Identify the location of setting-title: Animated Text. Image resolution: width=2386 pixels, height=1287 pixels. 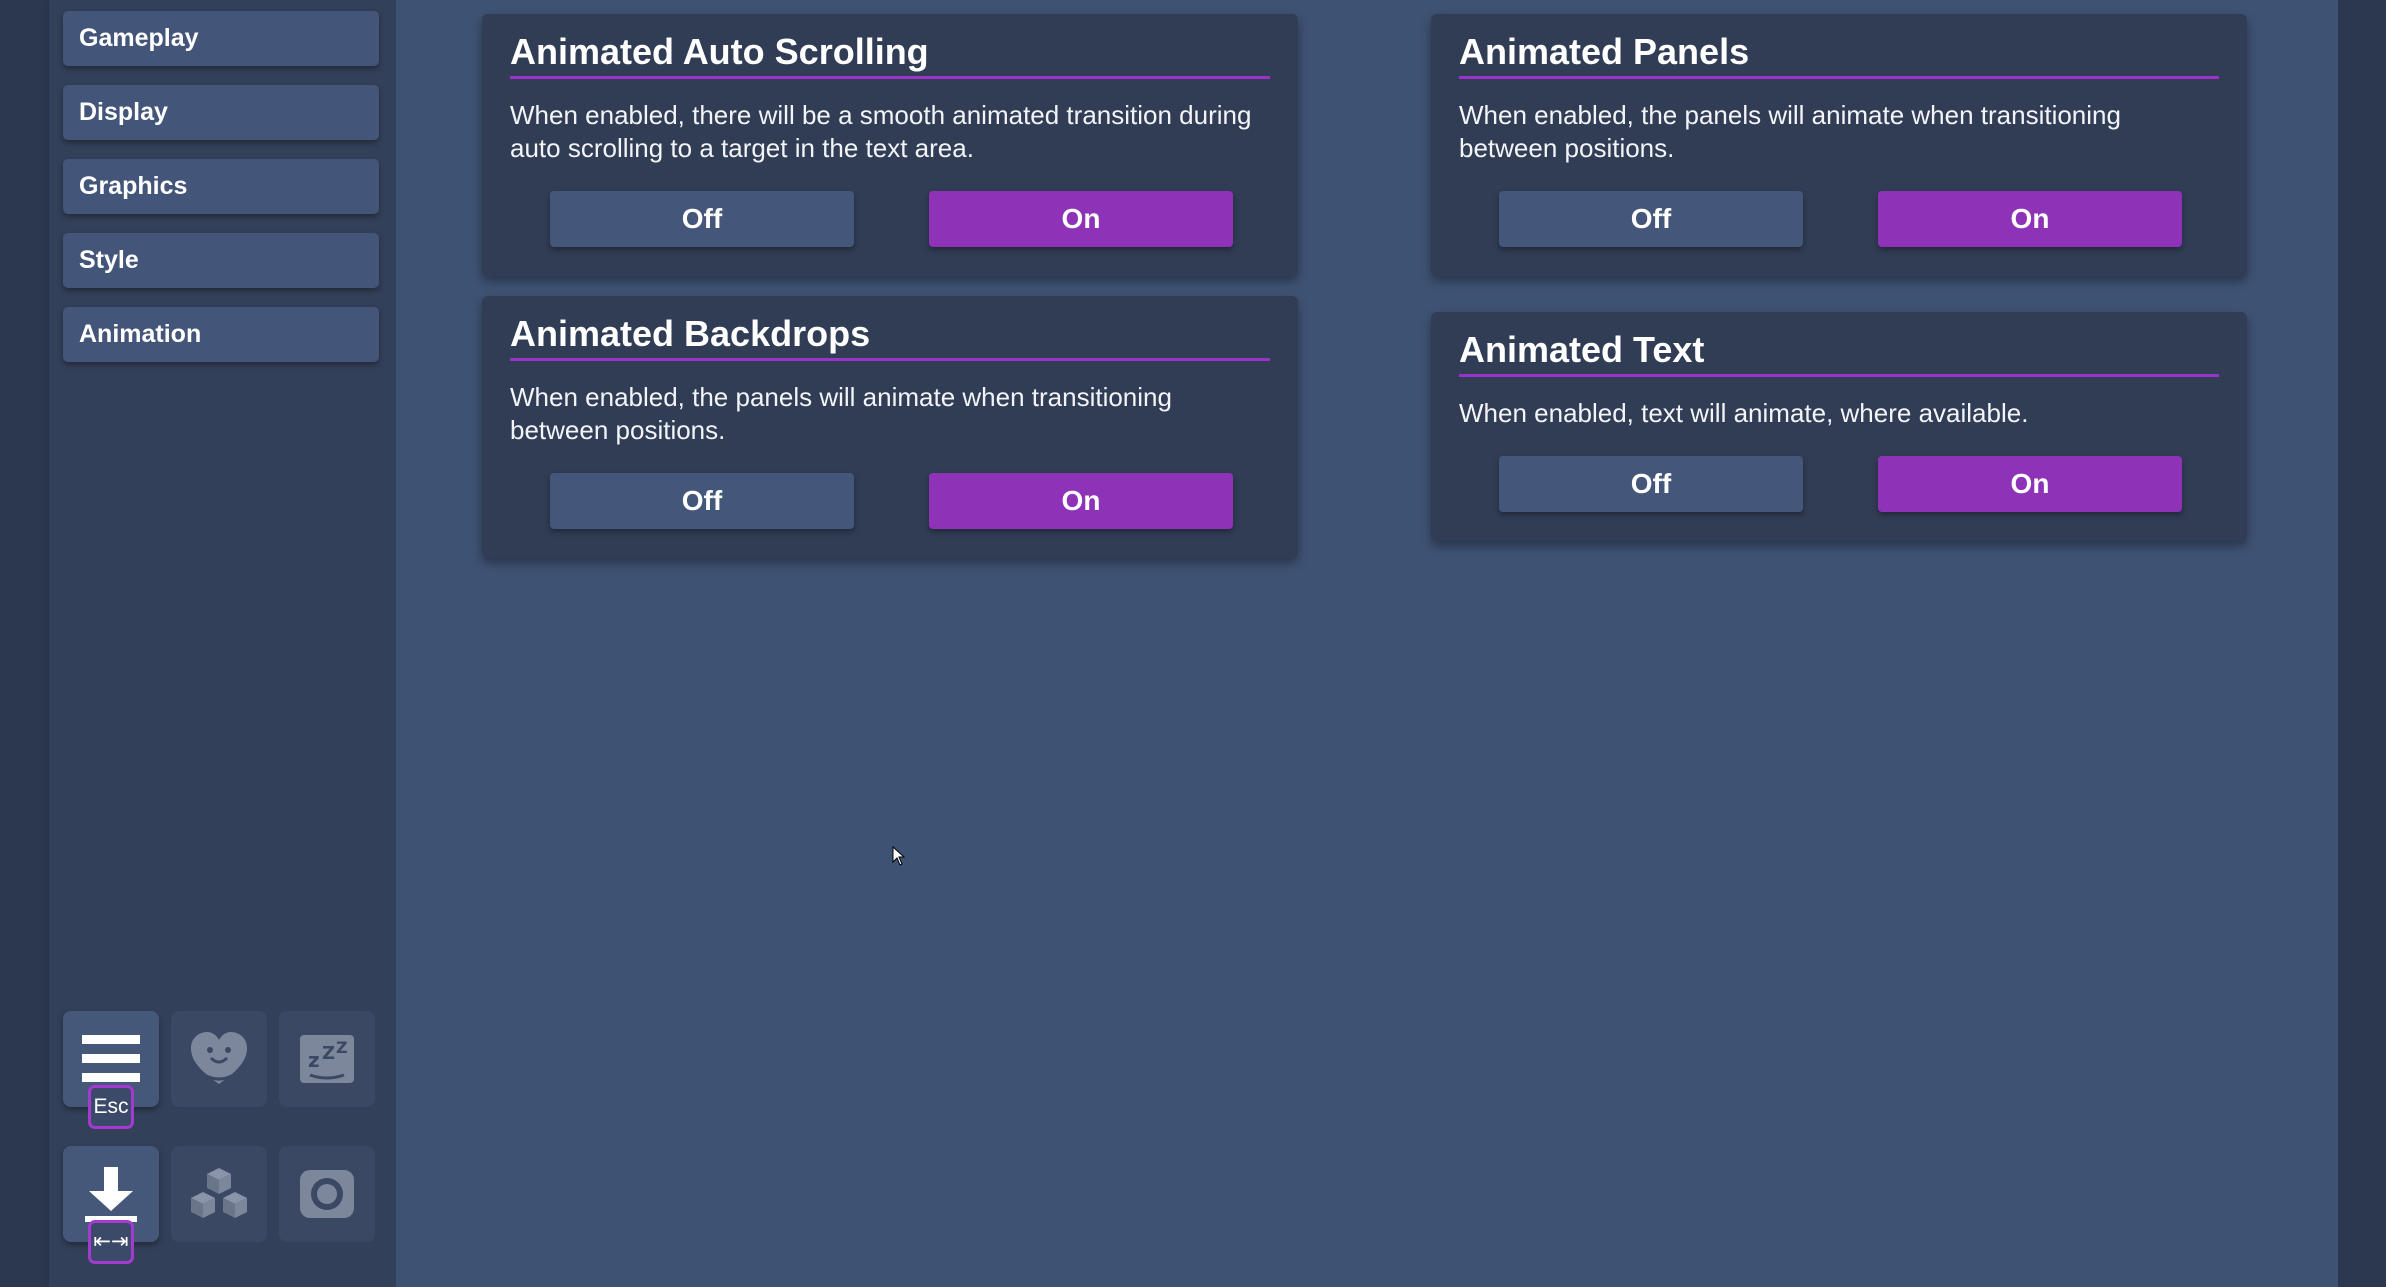
(1839, 352).